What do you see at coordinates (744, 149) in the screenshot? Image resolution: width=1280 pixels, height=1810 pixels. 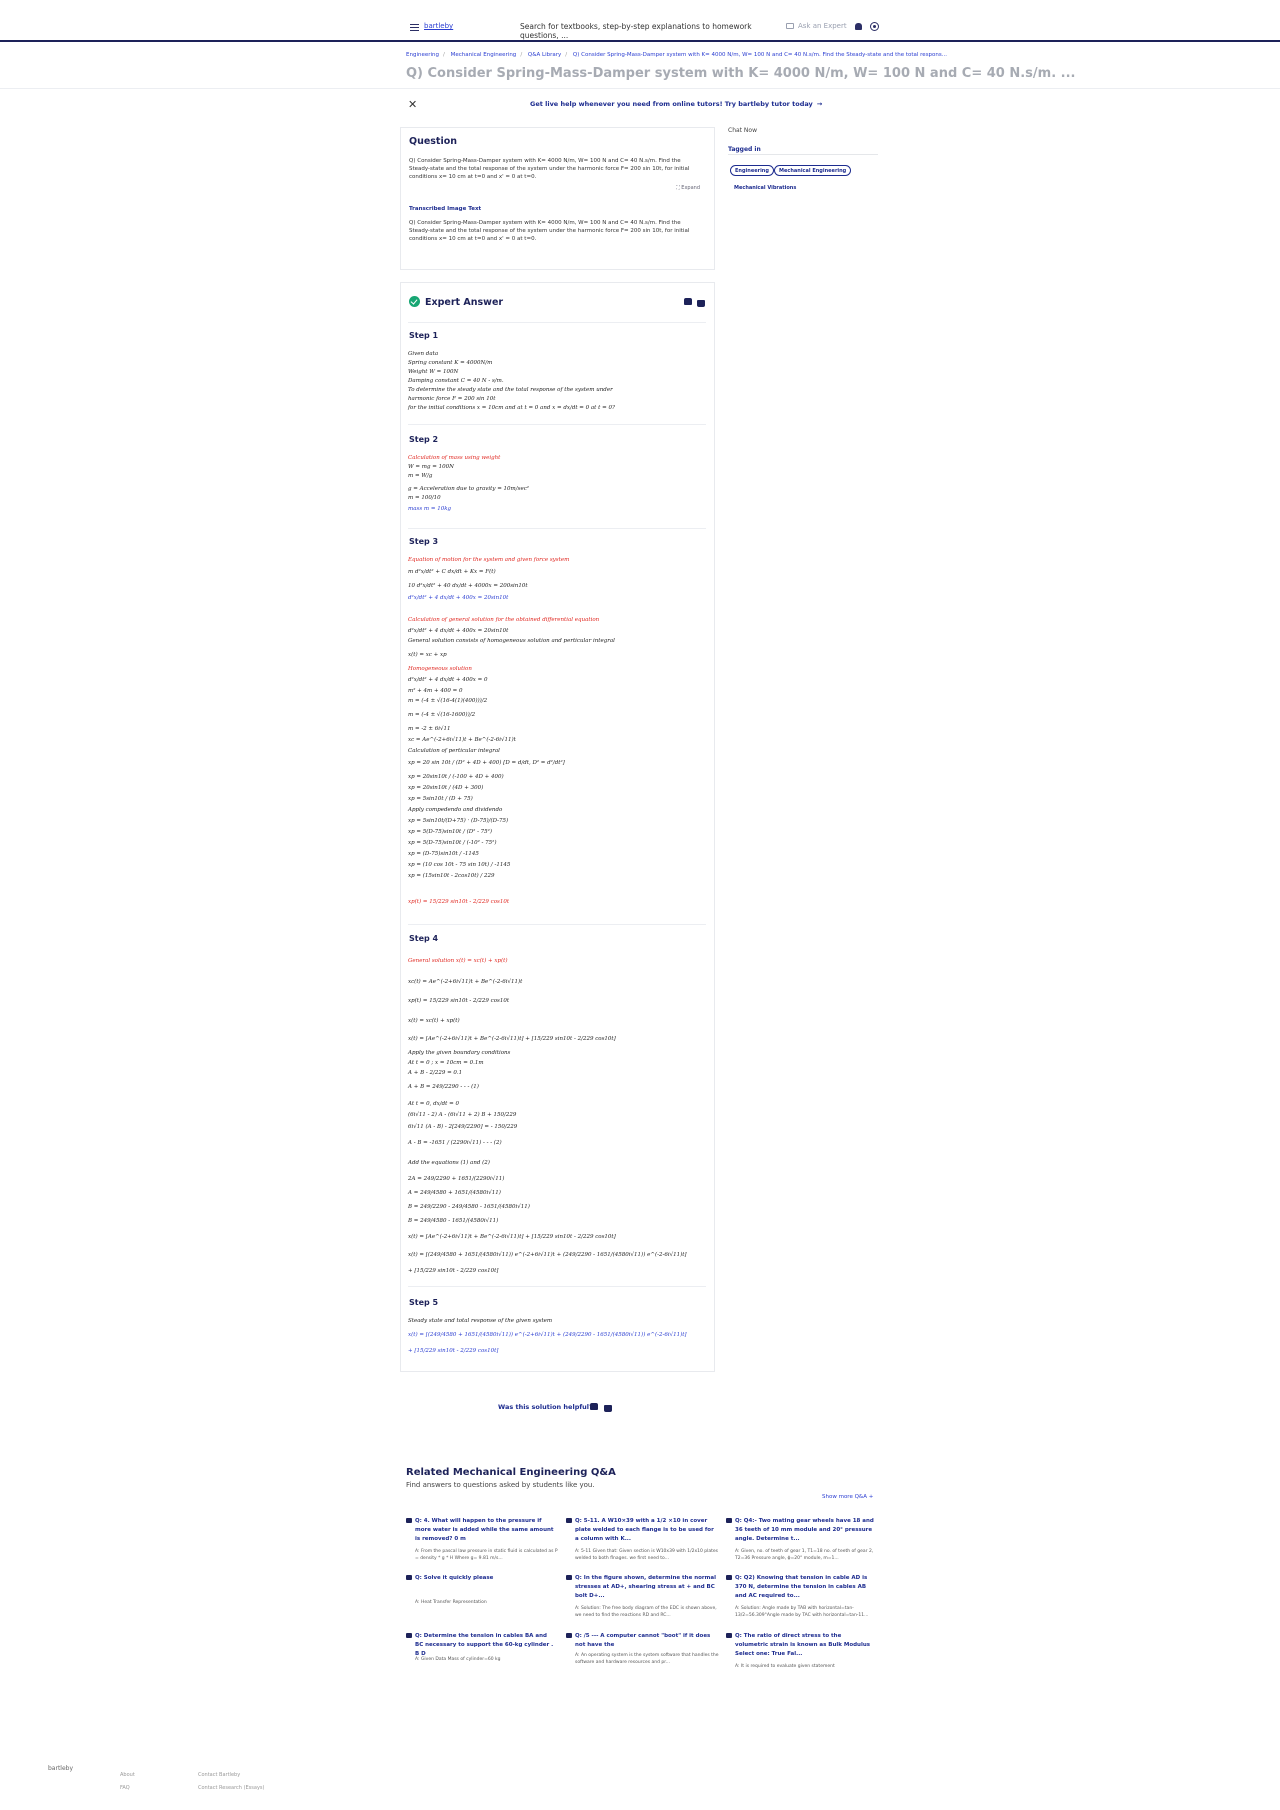 I see `tagged-in-heading: Tagged in` at bounding box center [744, 149].